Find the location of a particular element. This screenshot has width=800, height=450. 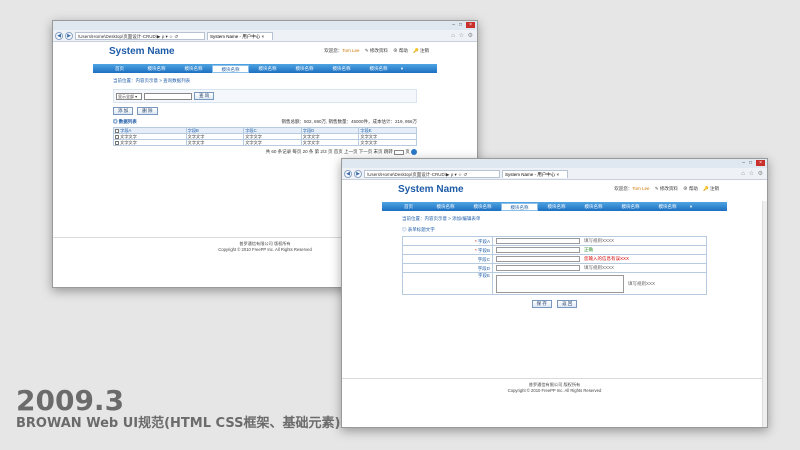

main-nav: 首页 模块名称 模块名称 模块名称 模块名称 模块名称 模块名称 模块名称 ▾ is located at coordinates (554, 206).